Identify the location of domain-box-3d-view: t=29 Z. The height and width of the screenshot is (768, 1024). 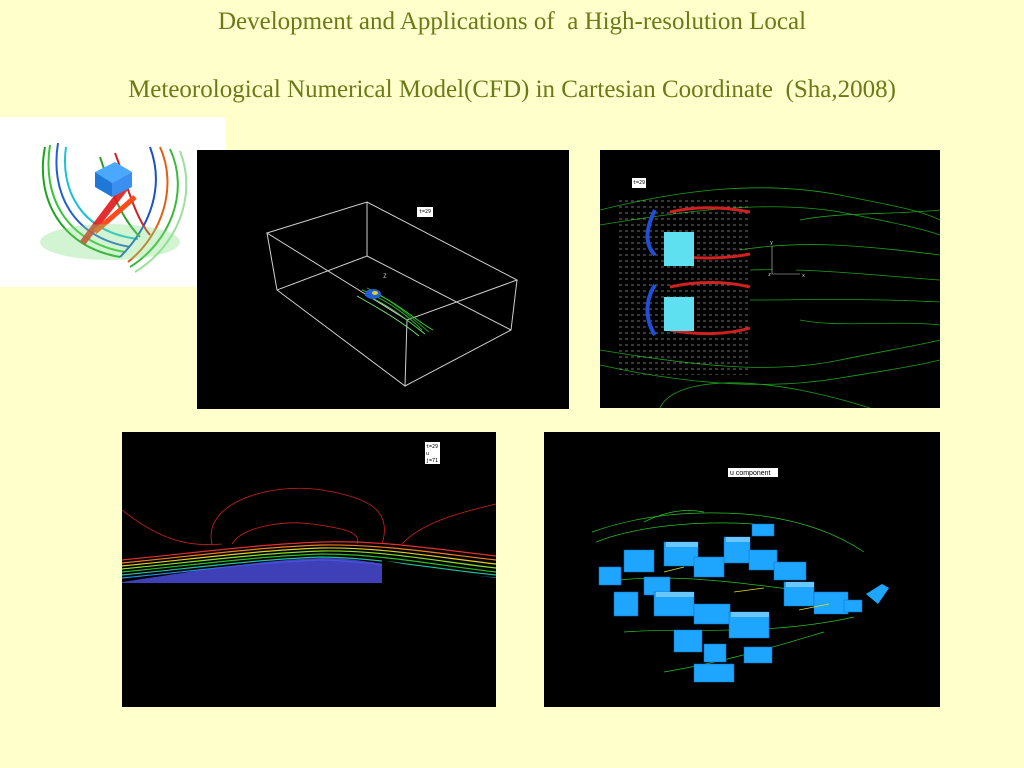
(383, 279).